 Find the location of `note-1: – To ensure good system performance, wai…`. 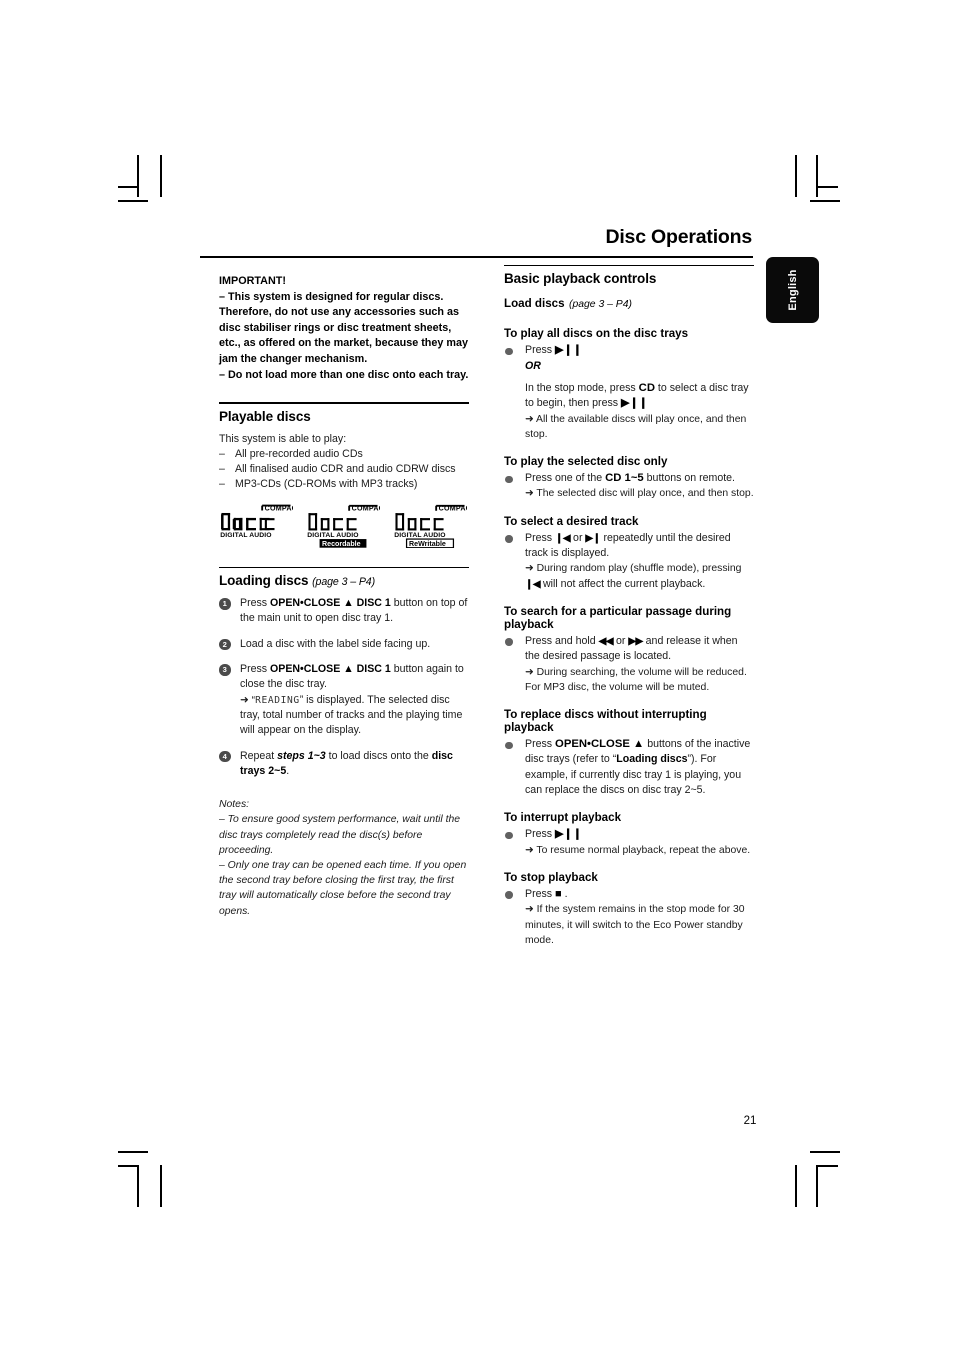

note-1: – To ensure good system performance, wai… is located at coordinates (340, 835).